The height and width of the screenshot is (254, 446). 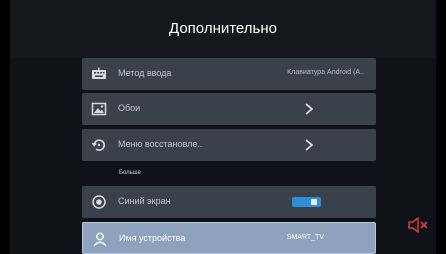 I want to click on wallpaper-item: Обои, so click(x=229, y=109).